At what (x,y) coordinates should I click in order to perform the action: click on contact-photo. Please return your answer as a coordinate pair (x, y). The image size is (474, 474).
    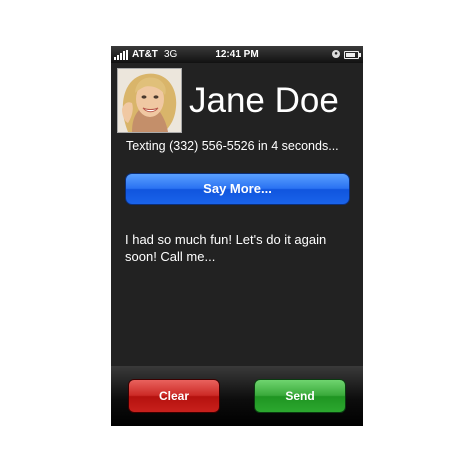
    Looking at the image, I should click on (149, 100).